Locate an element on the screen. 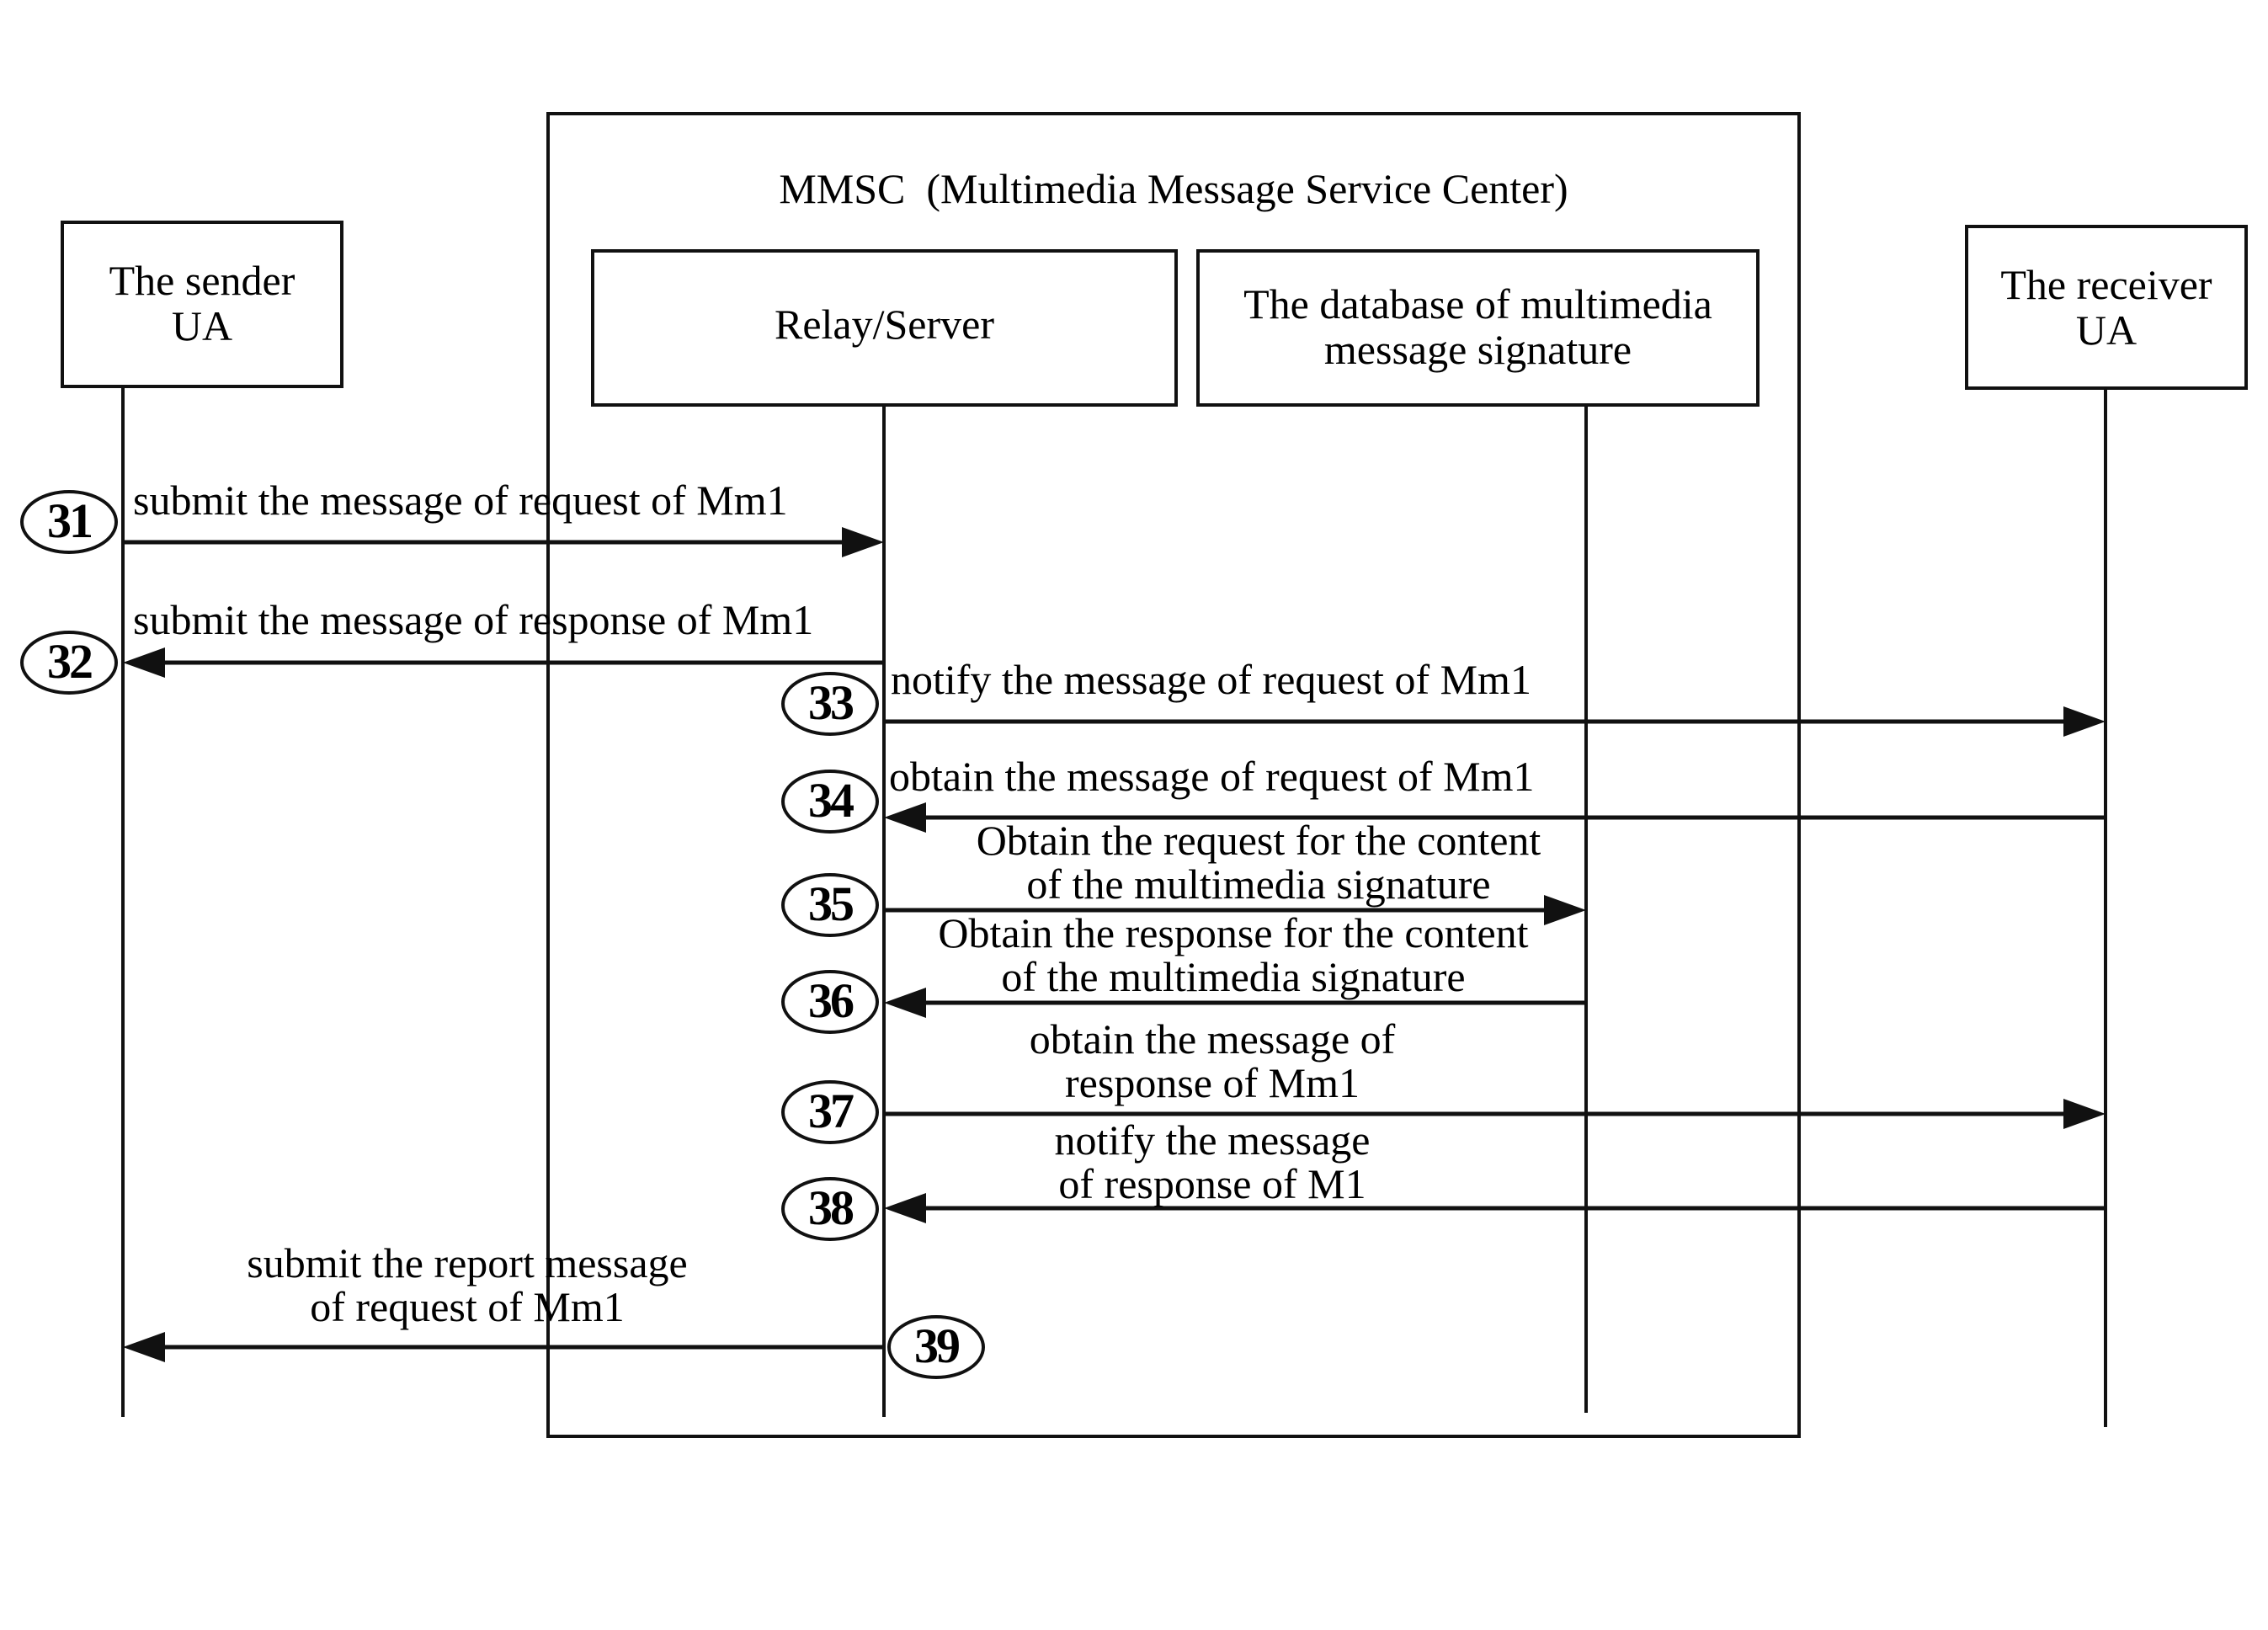 This screenshot has height=1630, width=2268. message-33-label: notify the message of request of Mm1 is located at coordinates (1211, 679).